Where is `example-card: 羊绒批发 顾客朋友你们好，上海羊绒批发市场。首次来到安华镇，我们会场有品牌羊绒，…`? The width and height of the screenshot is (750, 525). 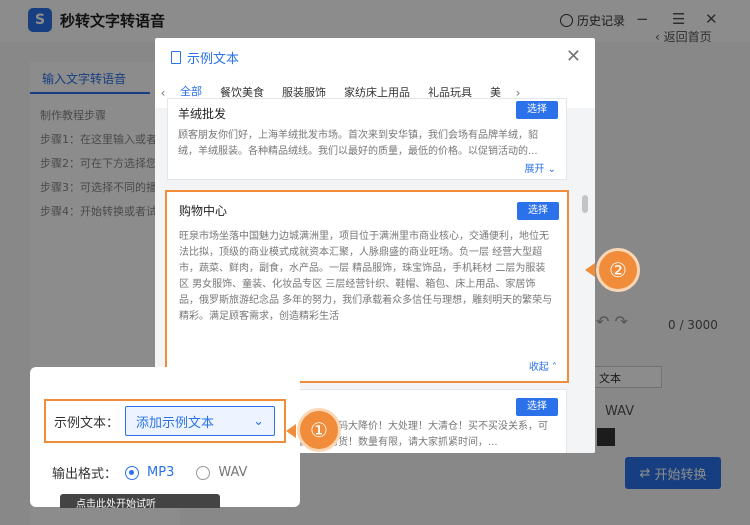 example-card: 羊绒批发 顾客朋友你们好，上海羊绒批发市场。首次来到安华镇，我们会场有品牌羊绒，… is located at coordinates (367, 139).